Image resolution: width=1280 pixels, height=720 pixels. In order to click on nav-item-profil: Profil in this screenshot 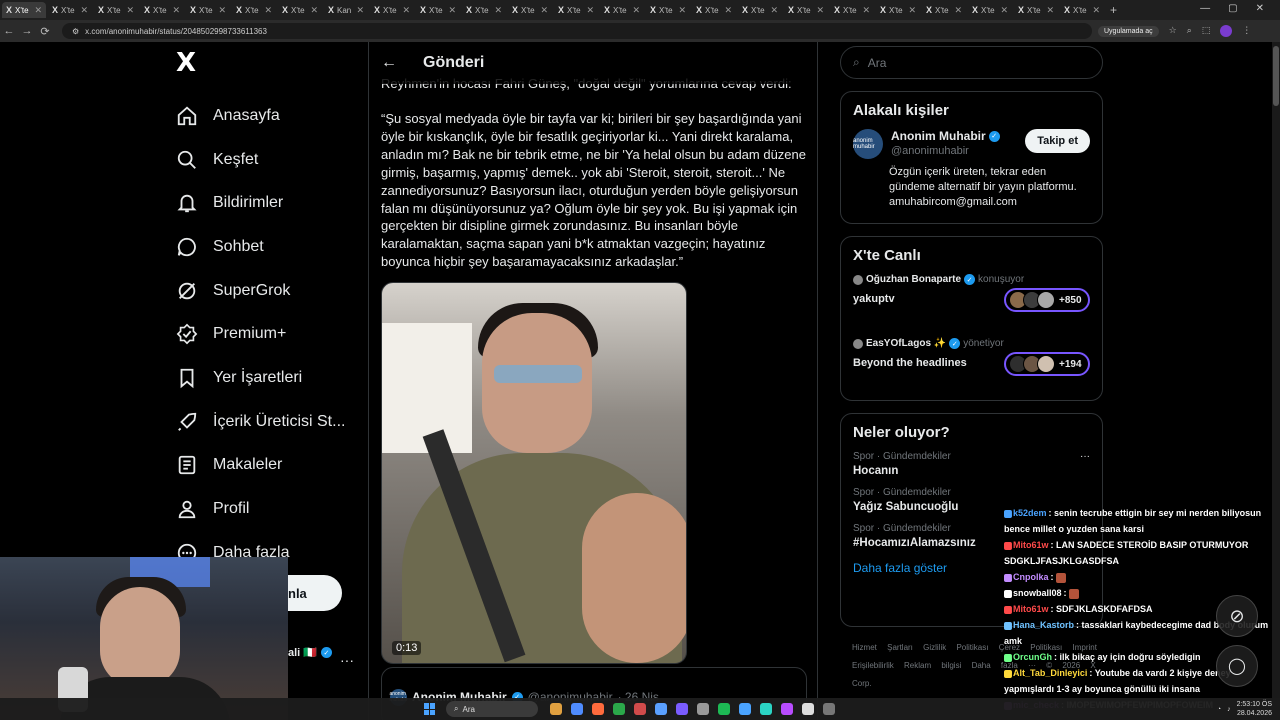, I will do `click(268, 509)`.